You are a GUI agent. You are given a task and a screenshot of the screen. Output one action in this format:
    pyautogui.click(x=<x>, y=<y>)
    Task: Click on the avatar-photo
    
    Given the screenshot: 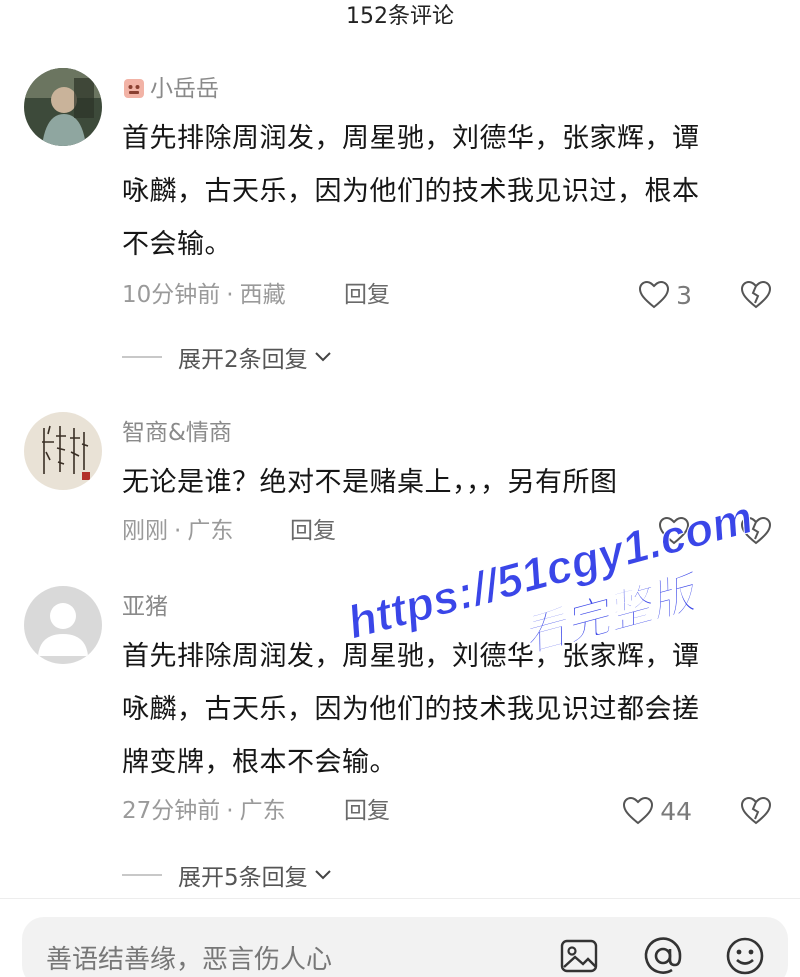 What is the action you would take?
    pyautogui.click(x=63, y=107)
    